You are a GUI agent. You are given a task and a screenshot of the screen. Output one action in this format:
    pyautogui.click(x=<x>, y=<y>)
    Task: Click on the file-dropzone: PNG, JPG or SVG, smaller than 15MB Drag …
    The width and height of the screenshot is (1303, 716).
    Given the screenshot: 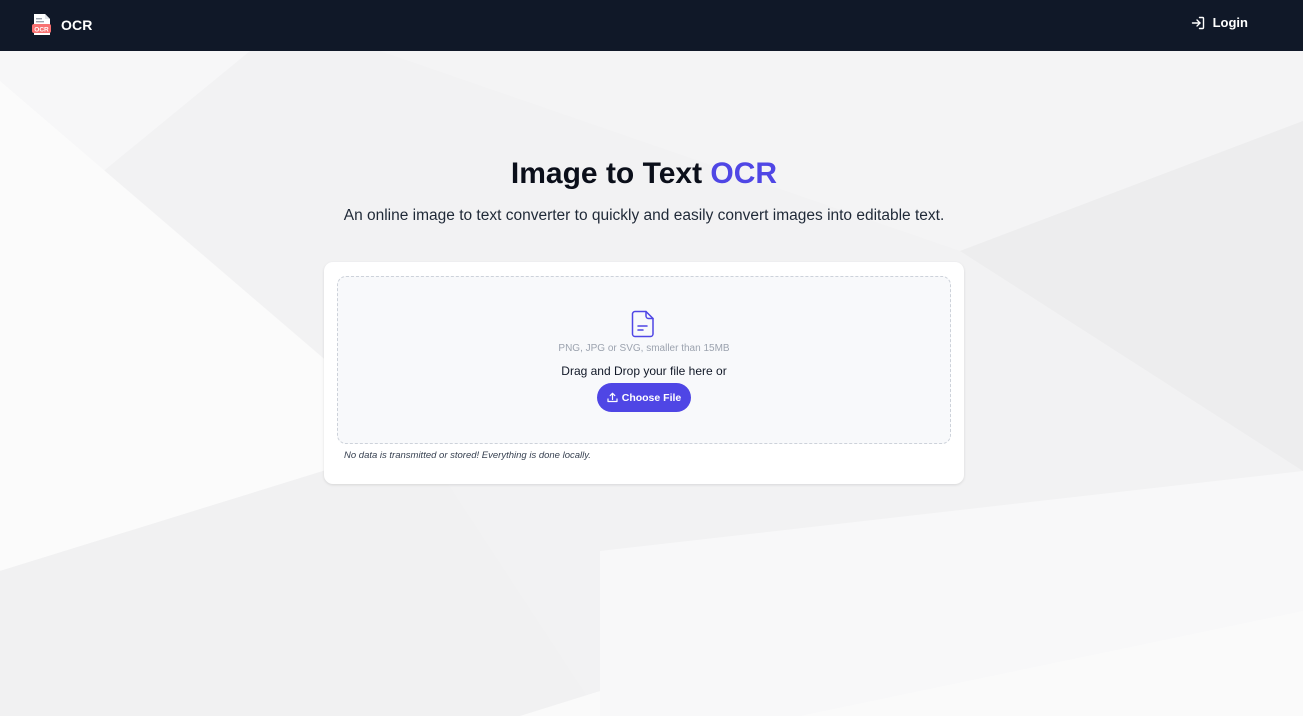 What is the action you would take?
    pyautogui.click(x=644, y=360)
    